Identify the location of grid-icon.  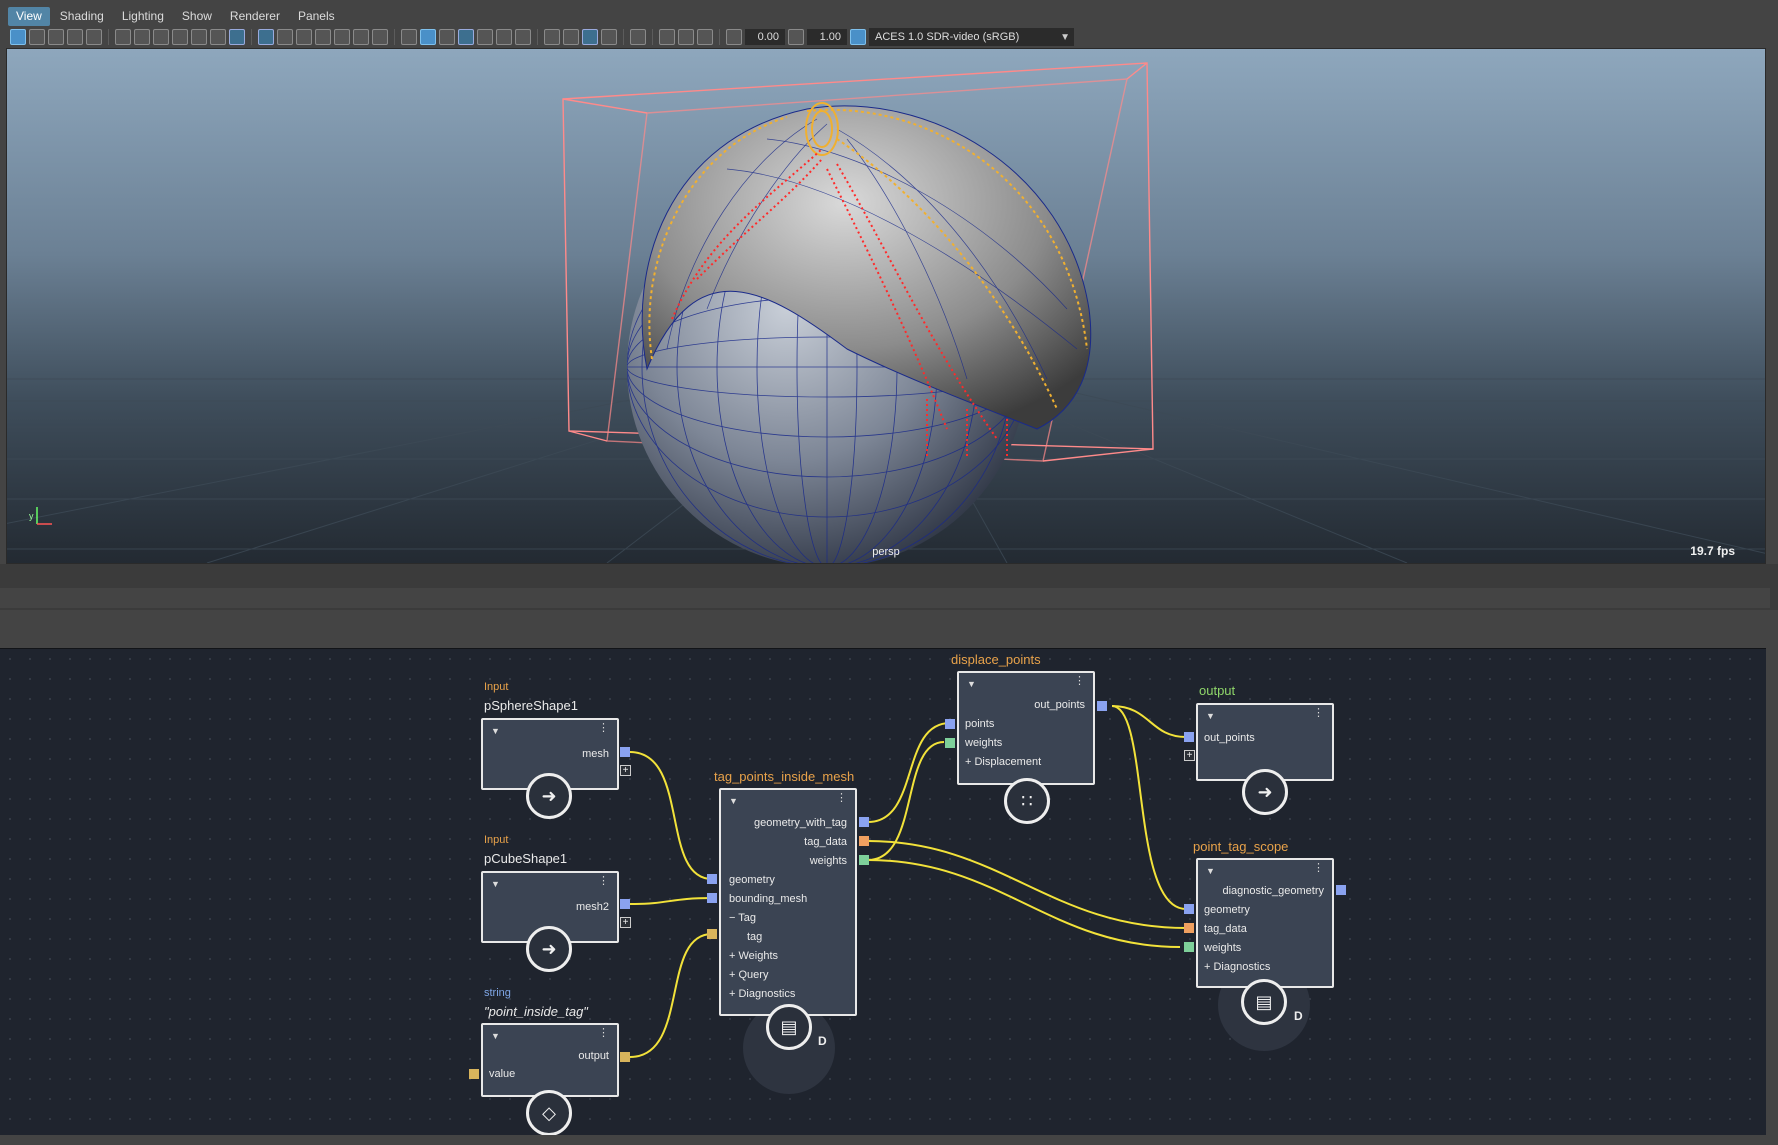
(266, 37).